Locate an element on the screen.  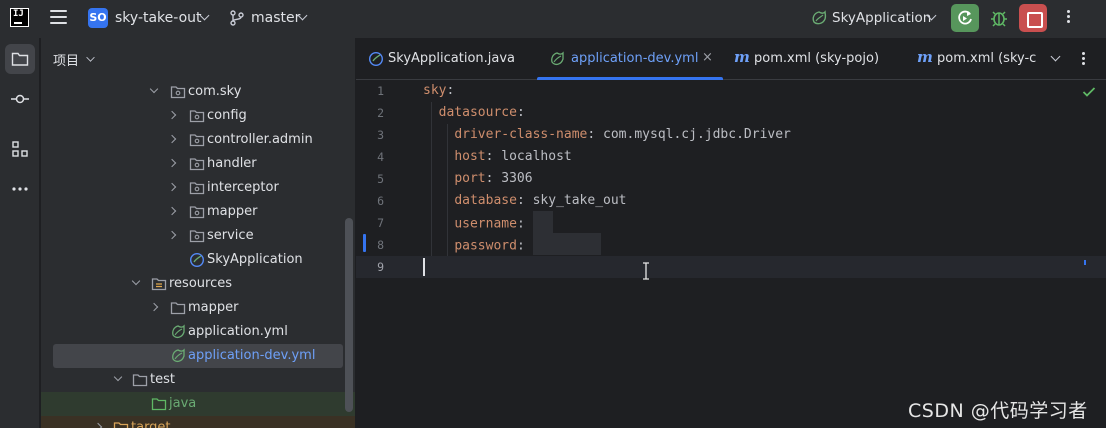
rerun-button is located at coordinates (965, 18).